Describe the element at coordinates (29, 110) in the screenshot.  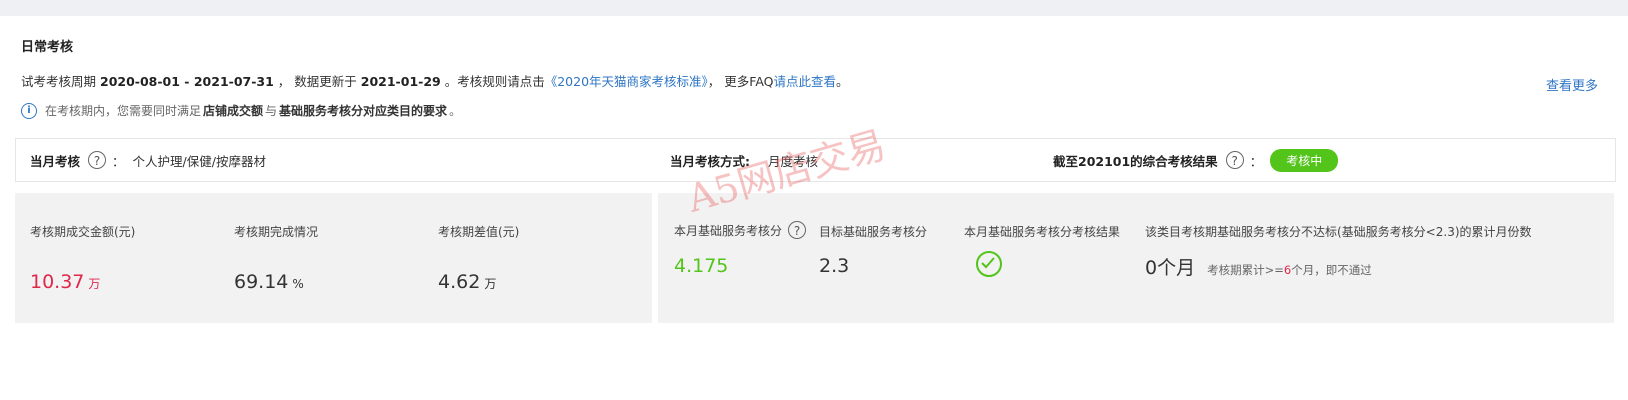
I see `info-icon: i` at that location.